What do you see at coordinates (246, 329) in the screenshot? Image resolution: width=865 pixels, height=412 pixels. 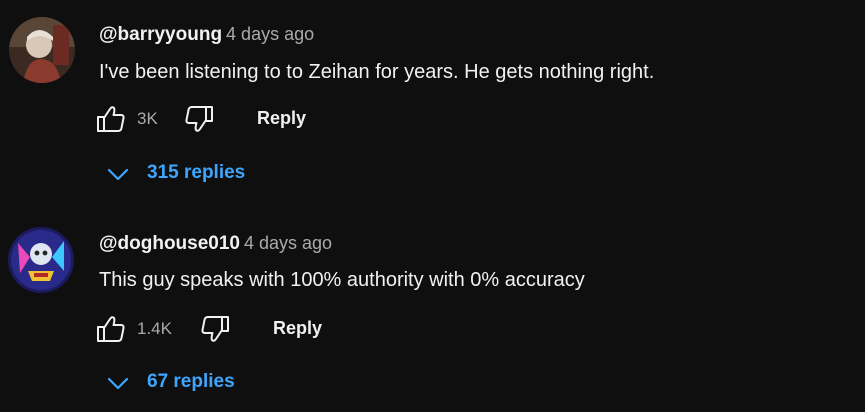 I see `comment-actions: 1.4K Reply` at bounding box center [246, 329].